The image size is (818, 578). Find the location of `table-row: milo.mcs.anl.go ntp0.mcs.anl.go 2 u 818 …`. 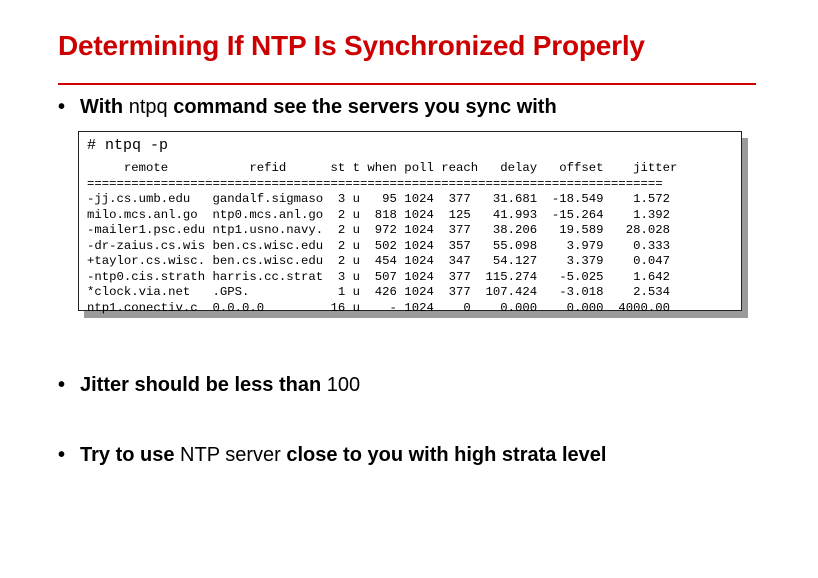

table-row: milo.mcs.anl.go ntp0.mcs.anl.go 2 u 818 … is located at coordinates (378, 214).